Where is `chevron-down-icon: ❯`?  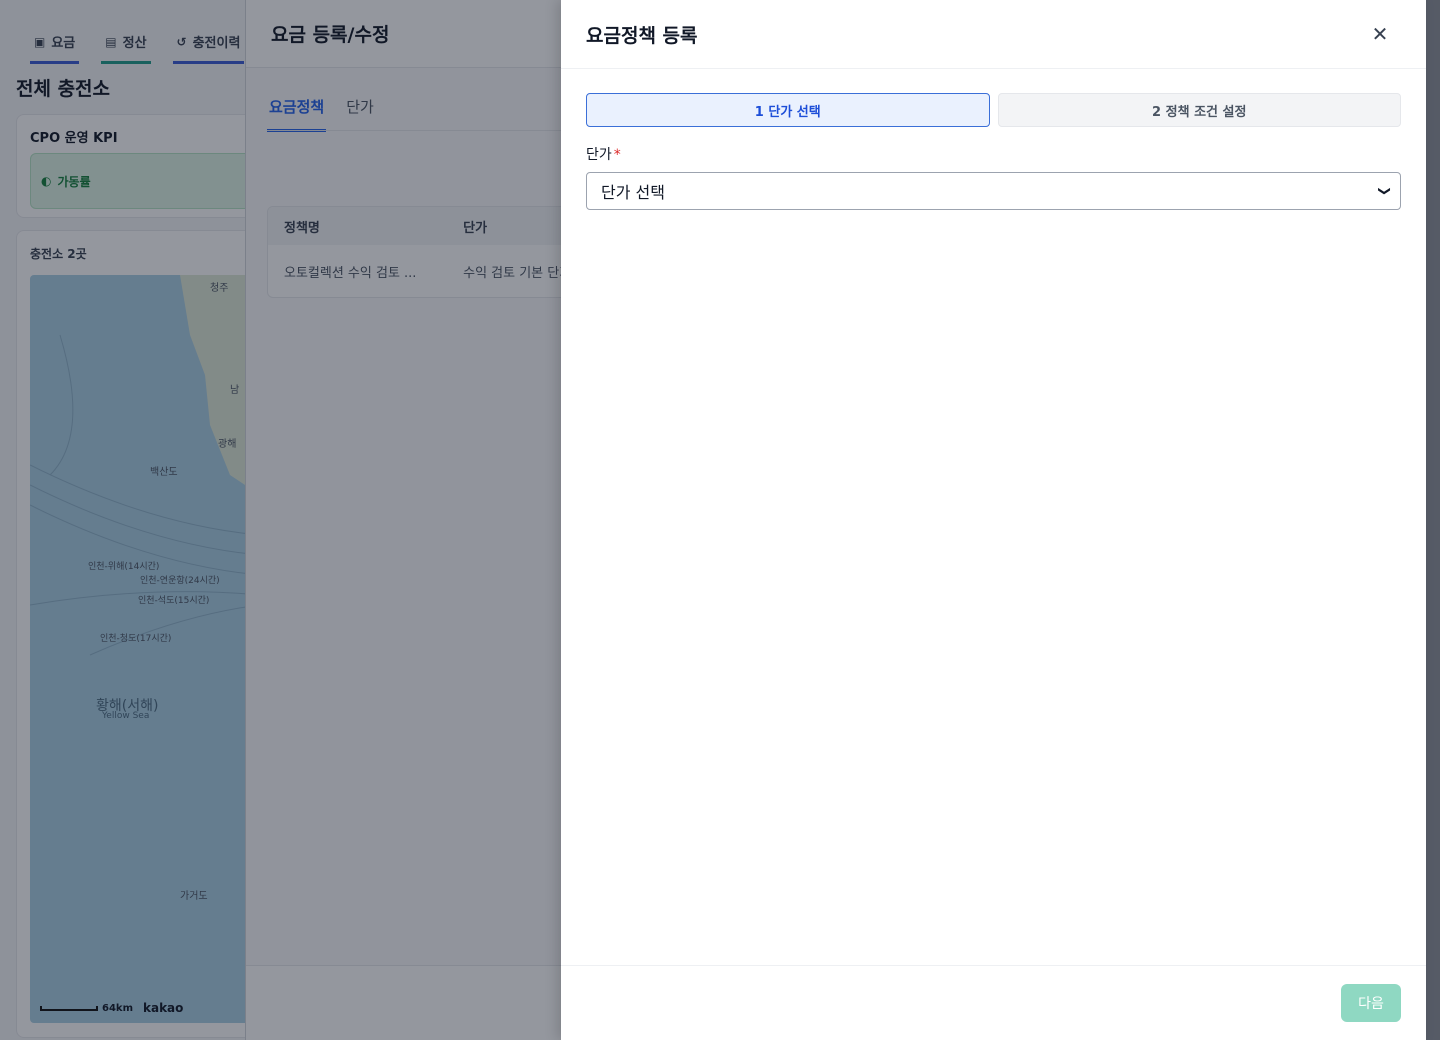 chevron-down-icon: ❯ is located at coordinates (1384, 191).